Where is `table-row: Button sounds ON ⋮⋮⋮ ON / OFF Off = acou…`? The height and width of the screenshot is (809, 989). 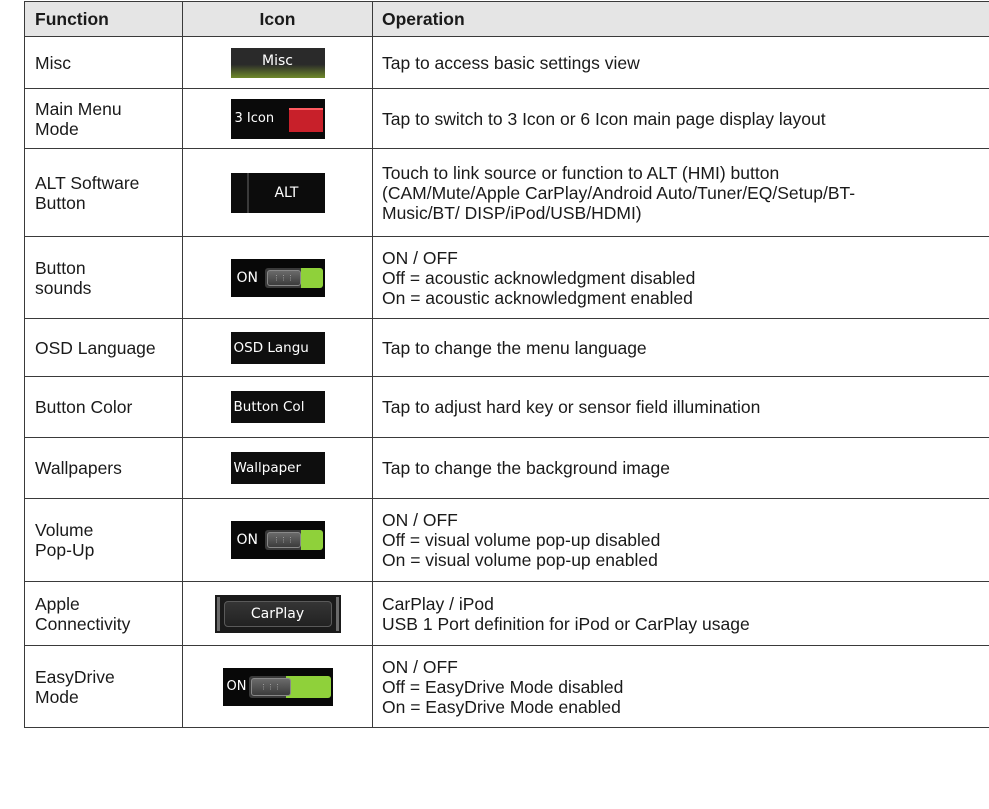
table-row: Button sounds ON ⋮⋮⋮ ON / OFF Off = acou… is located at coordinates (506, 277).